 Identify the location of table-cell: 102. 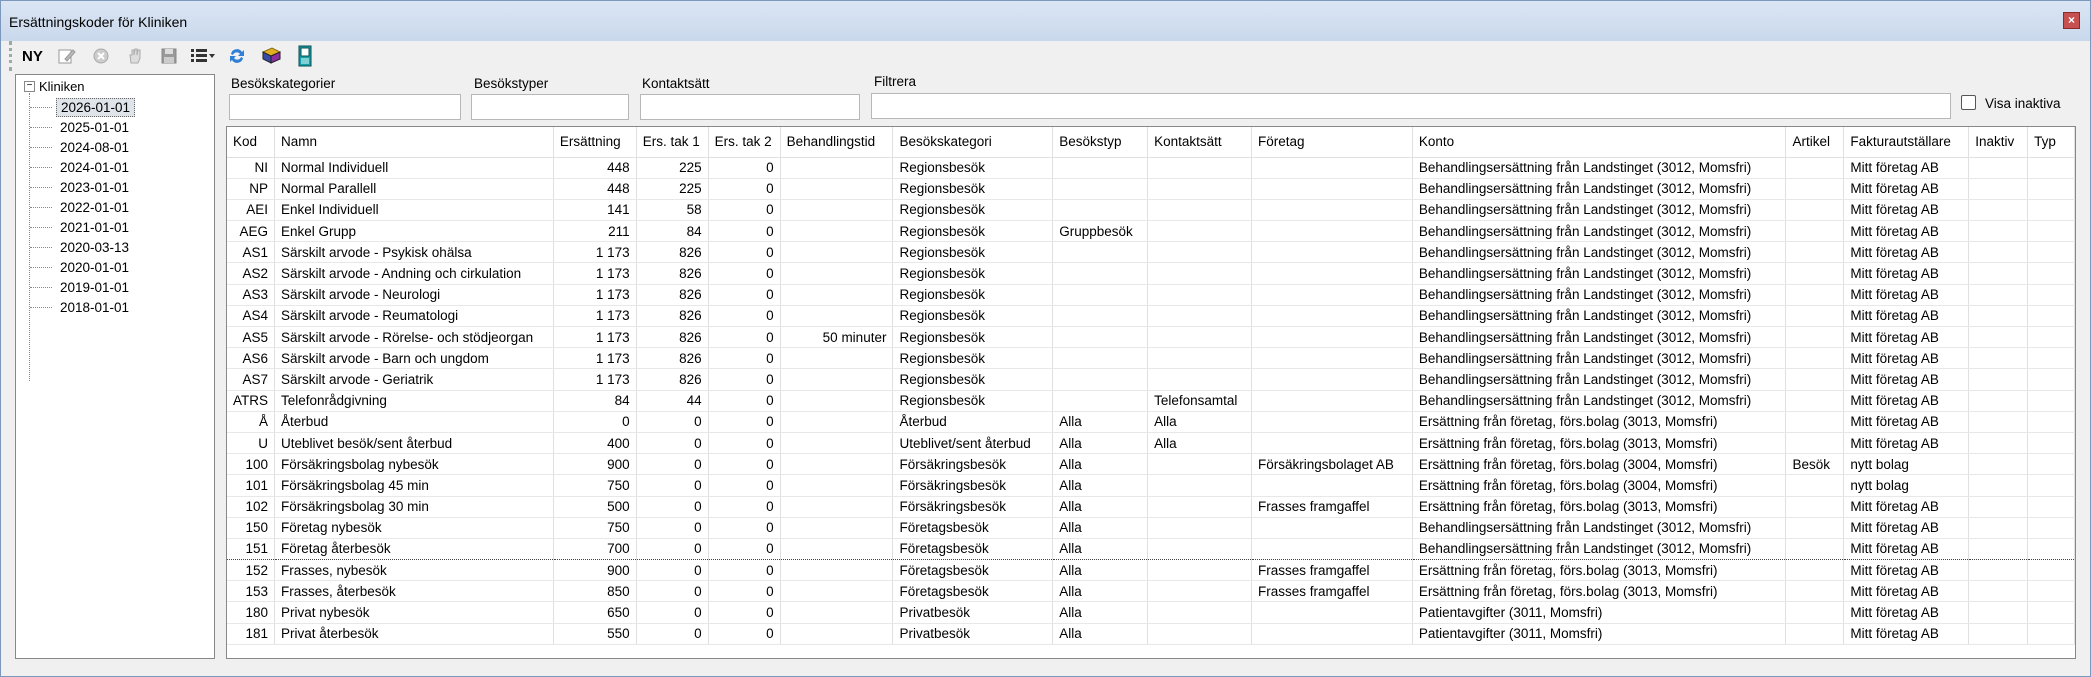
(251, 507).